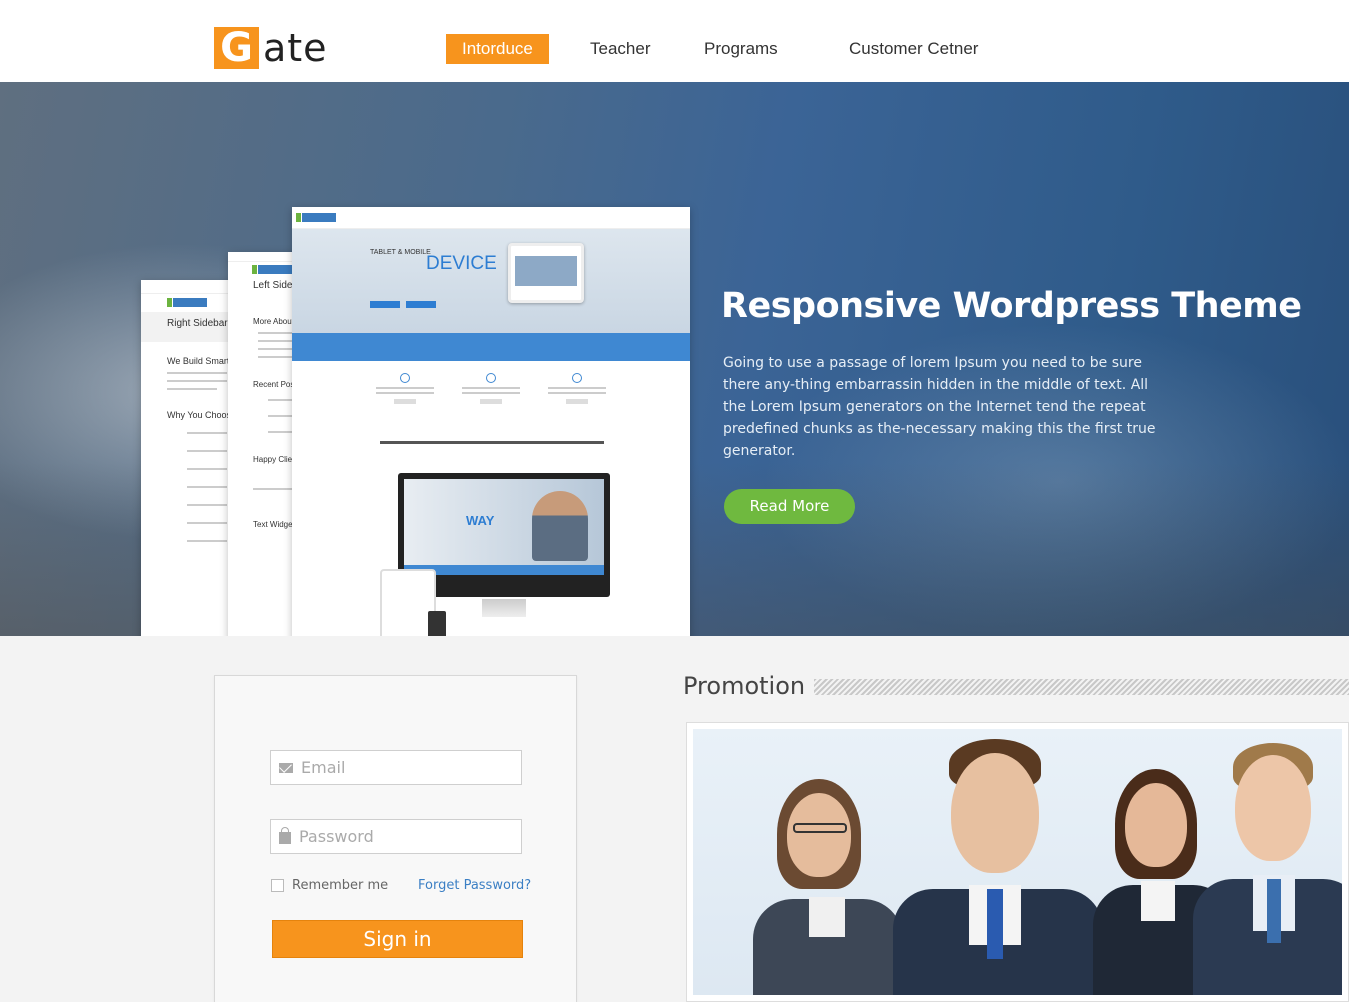 The image size is (1349, 1002). What do you see at coordinates (277, 885) in the screenshot?
I see `remember-checkbox` at bounding box center [277, 885].